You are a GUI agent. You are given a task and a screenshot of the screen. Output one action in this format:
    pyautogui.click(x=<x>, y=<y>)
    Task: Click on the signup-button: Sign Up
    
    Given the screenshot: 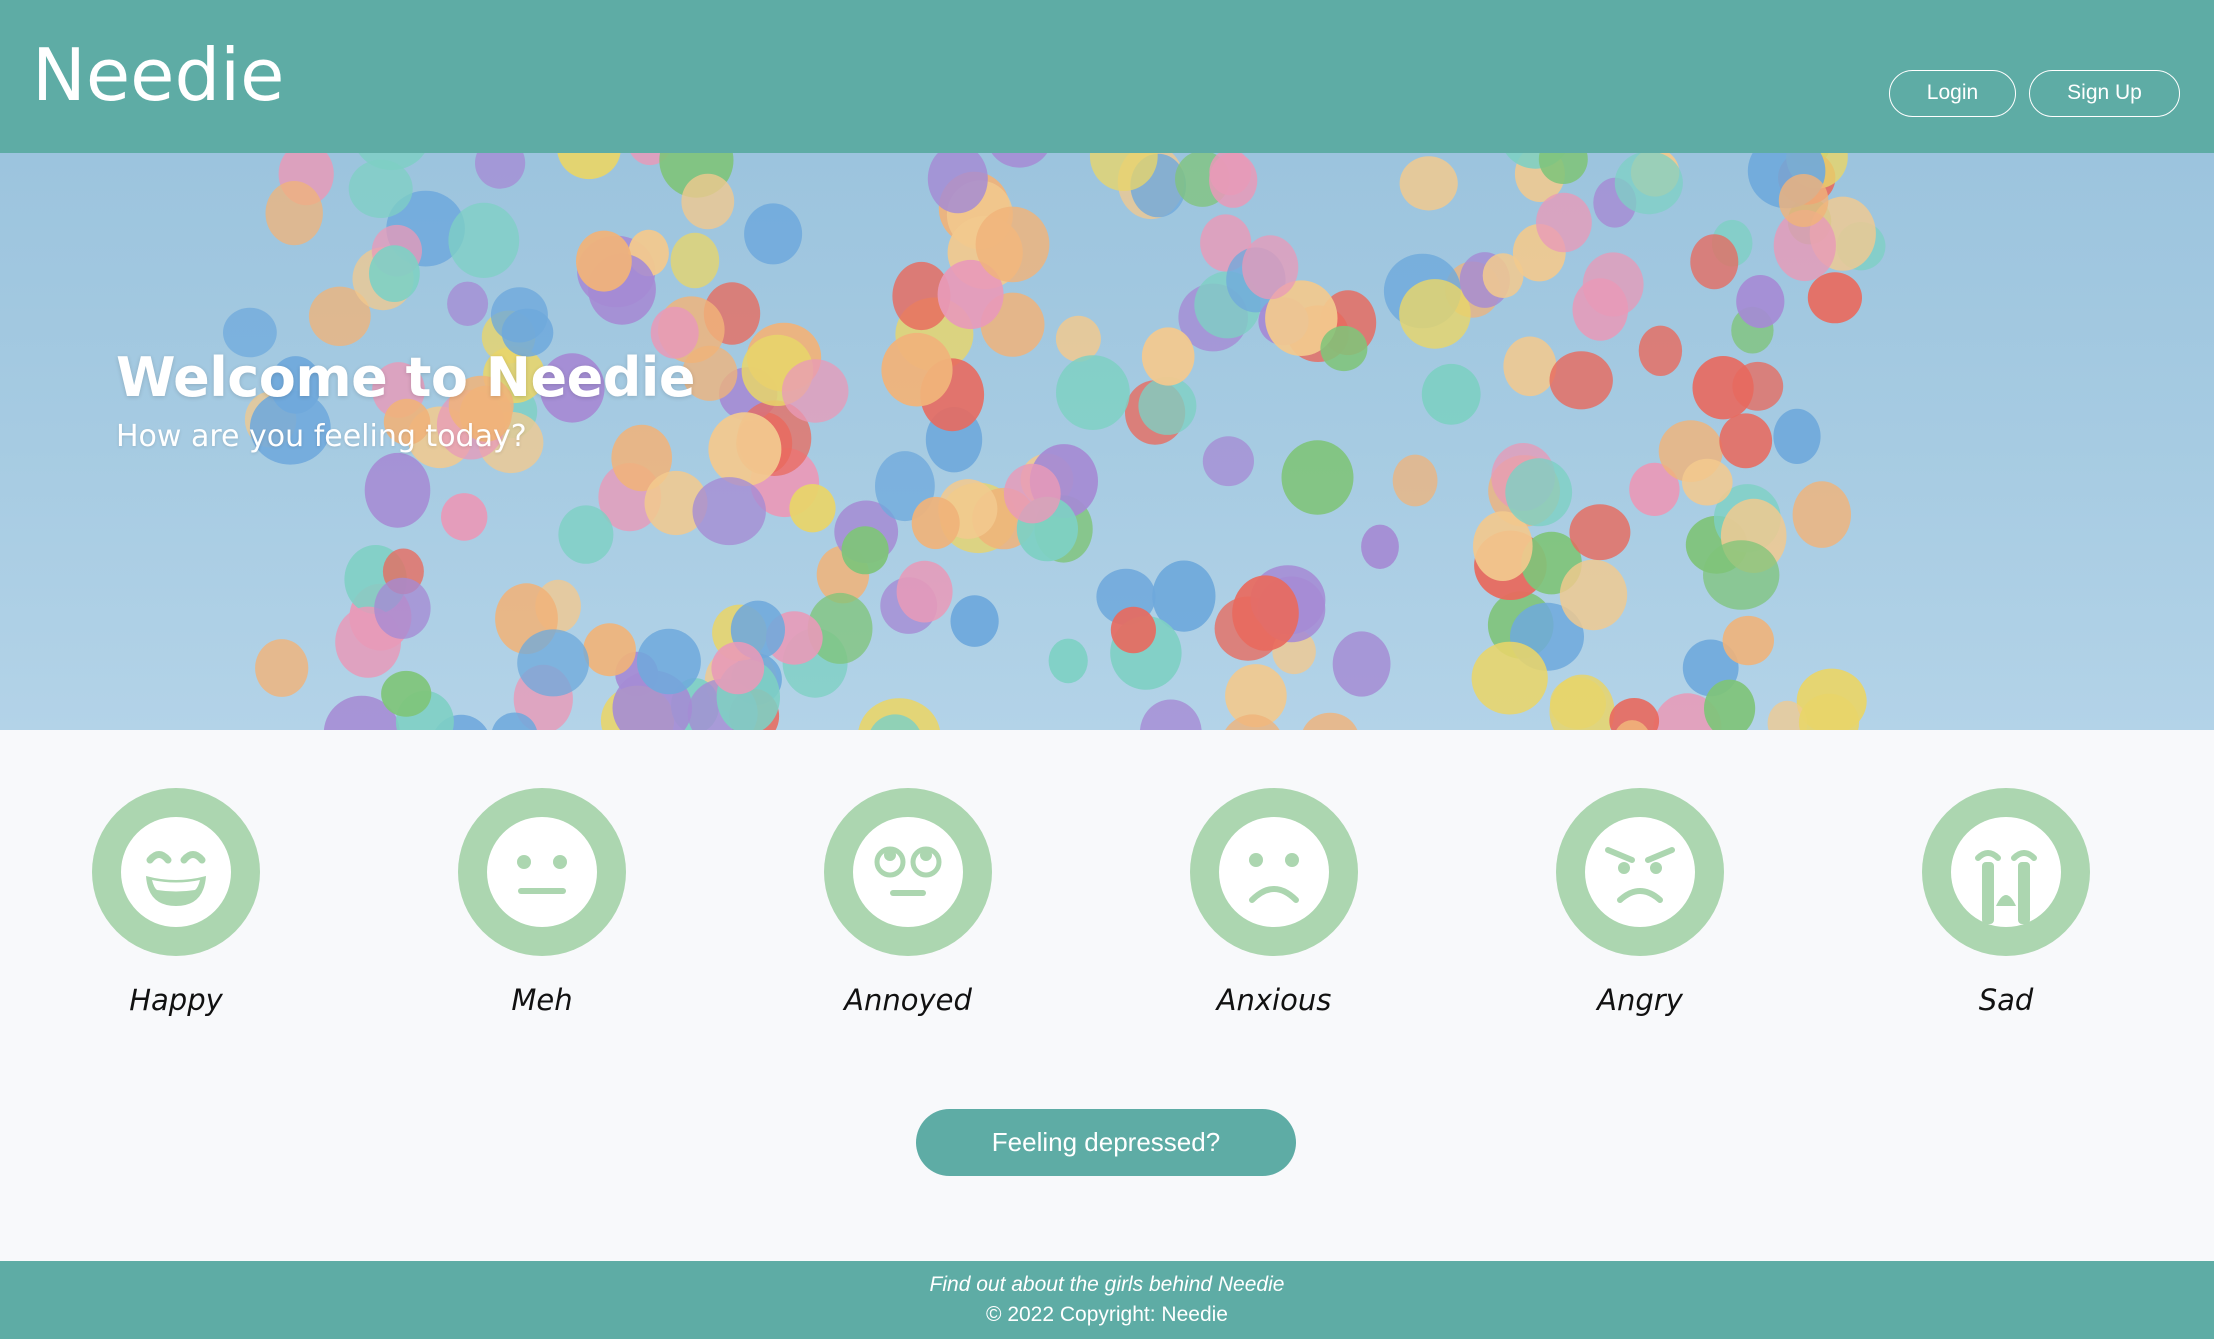 What is the action you would take?
    pyautogui.click(x=2104, y=93)
    